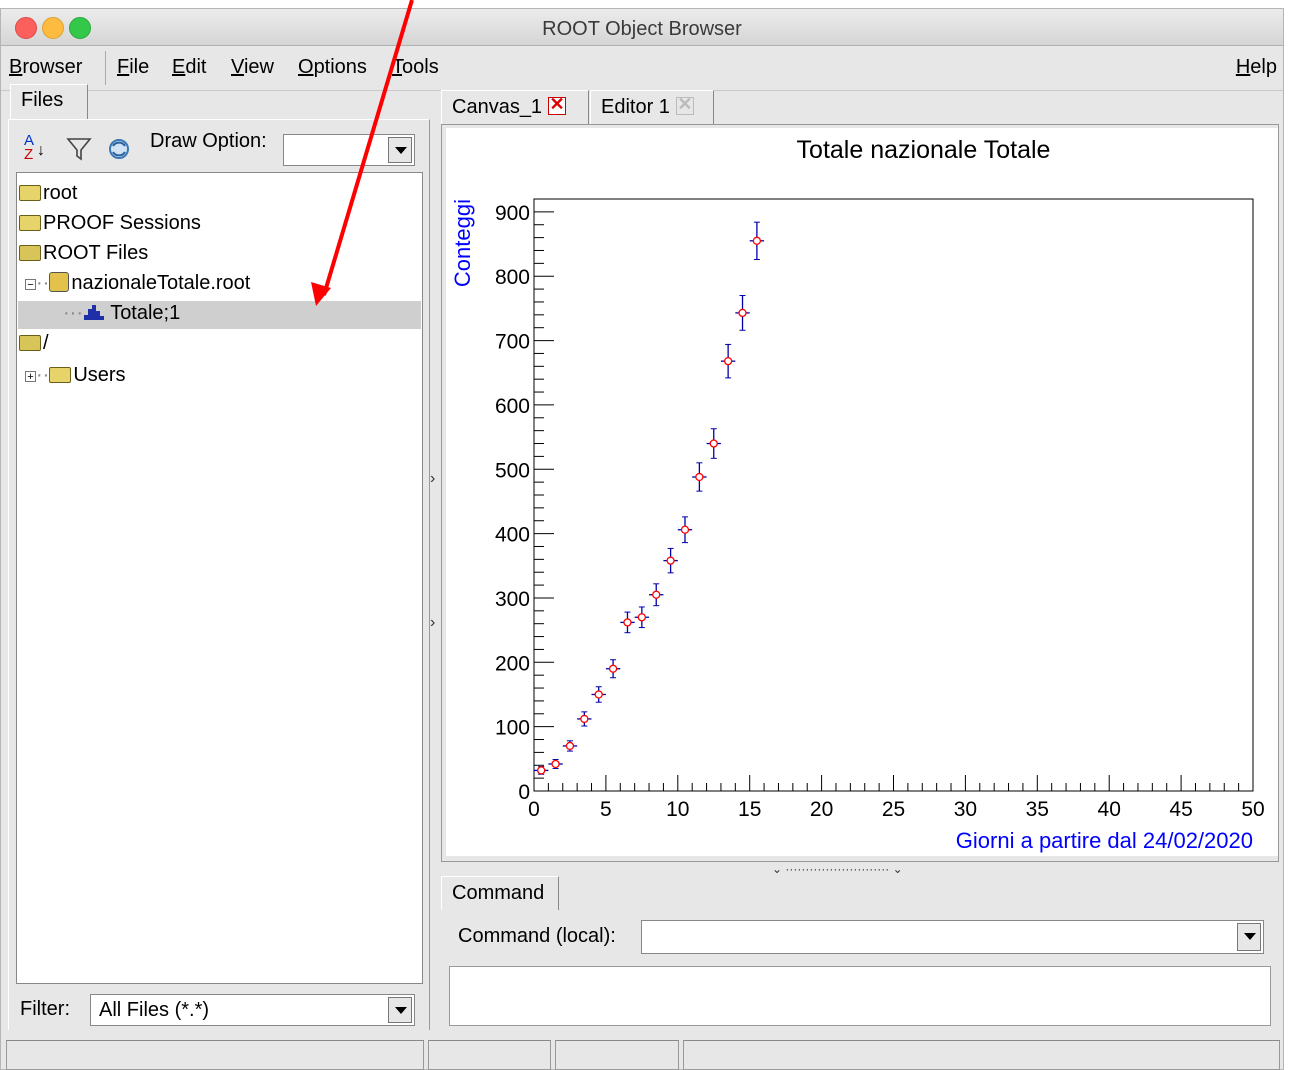 This screenshot has height=1070, width=1291. I want to click on window-title: ROOT Object Browser, so click(642, 29).